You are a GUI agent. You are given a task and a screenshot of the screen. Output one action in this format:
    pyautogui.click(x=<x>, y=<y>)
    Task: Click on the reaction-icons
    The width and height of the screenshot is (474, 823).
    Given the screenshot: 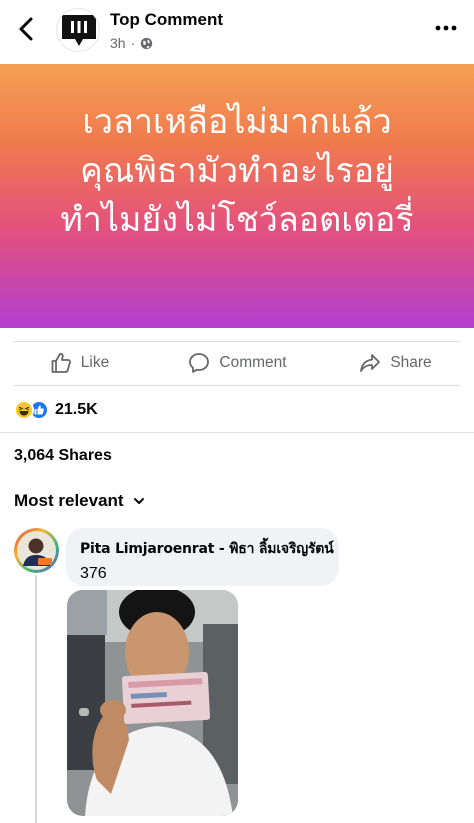 What is the action you would take?
    pyautogui.click(x=31, y=410)
    